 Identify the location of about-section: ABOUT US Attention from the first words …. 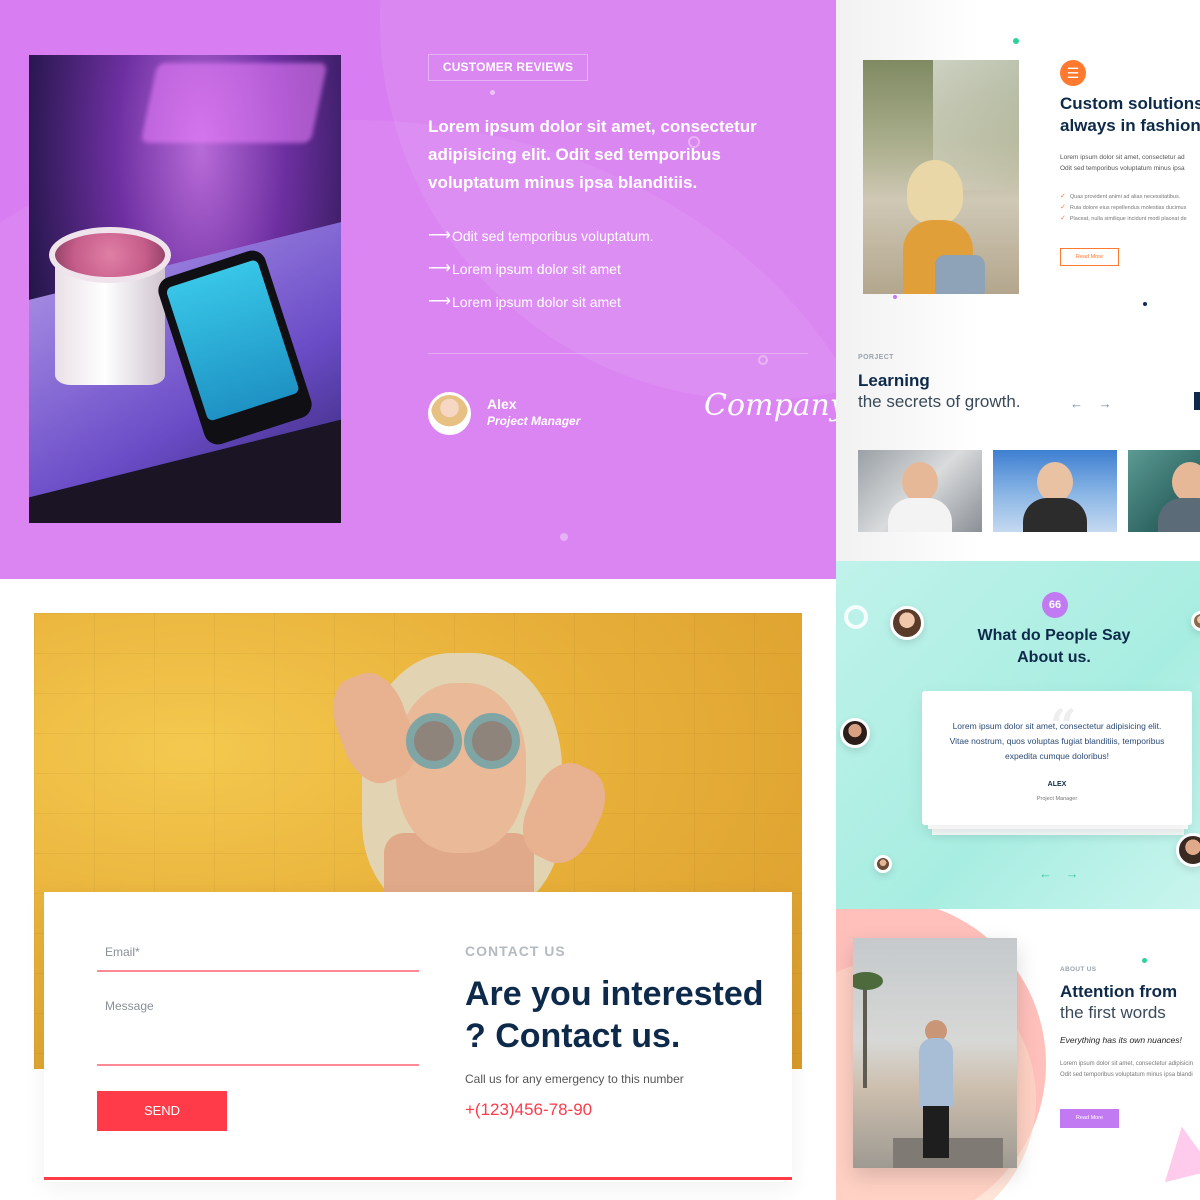
(1018, 1054).